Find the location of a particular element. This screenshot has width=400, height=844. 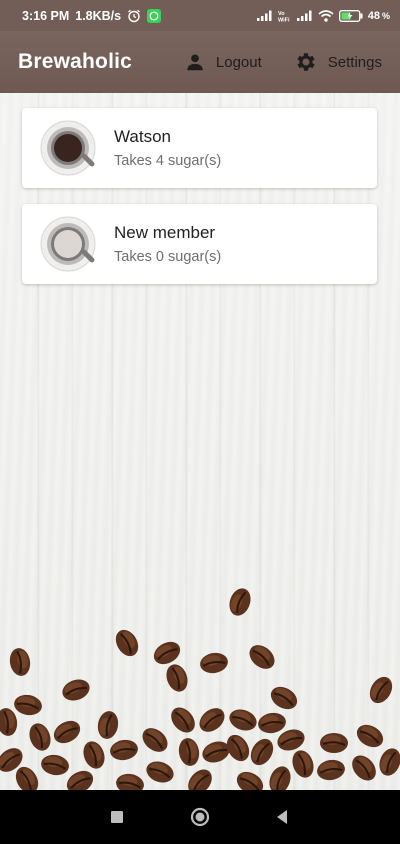

status-left: 3:16 PM 1.8KB/s is located at coordinates (92, 15).